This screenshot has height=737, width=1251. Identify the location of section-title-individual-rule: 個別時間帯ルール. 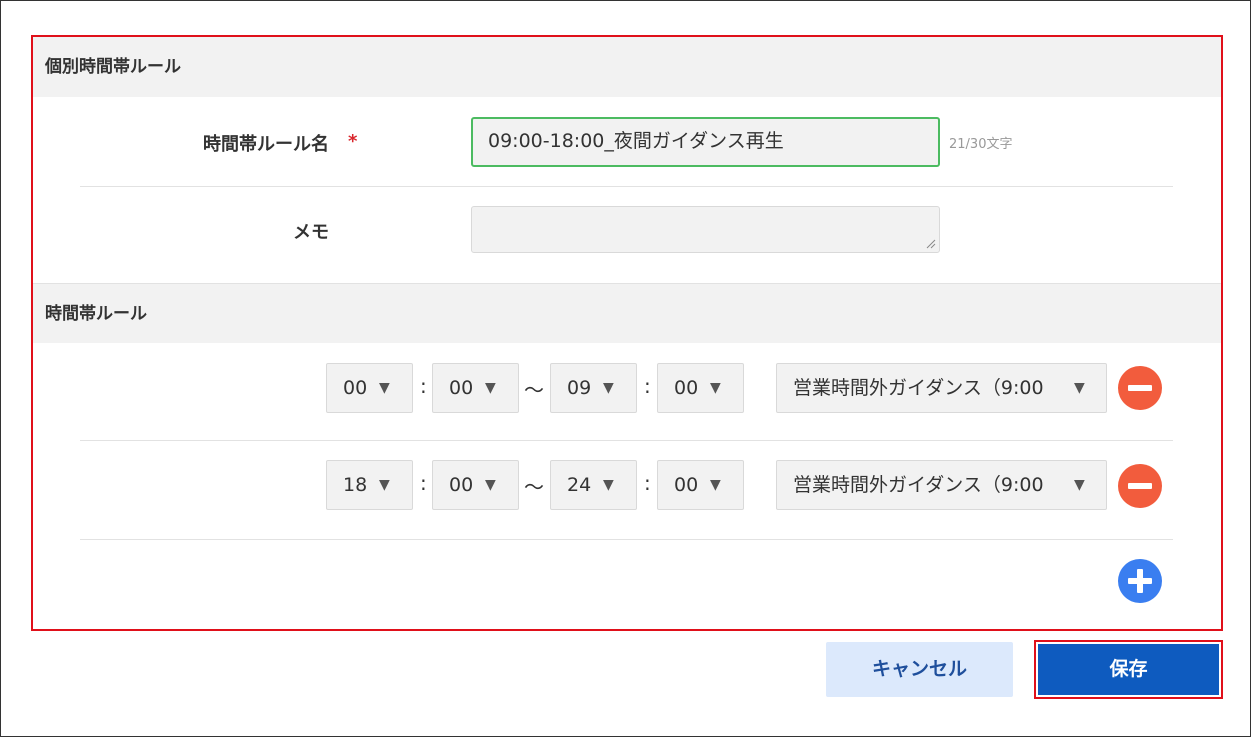
(113, 67).